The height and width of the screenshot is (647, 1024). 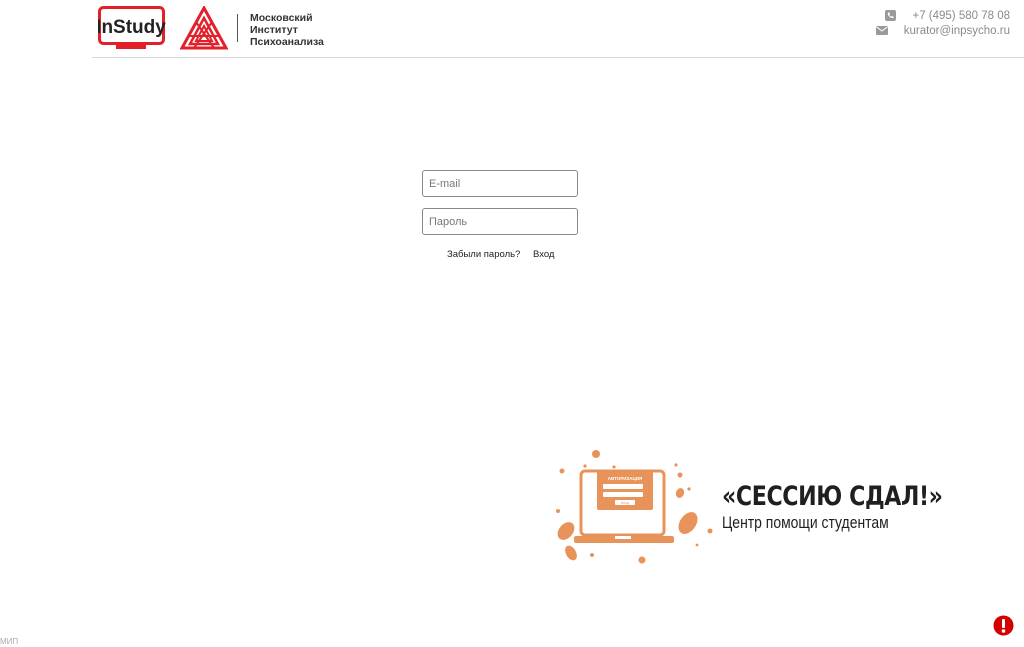 I want to click on banner-subtitle: Центр помощи студентам, so click(x=805, y=522).